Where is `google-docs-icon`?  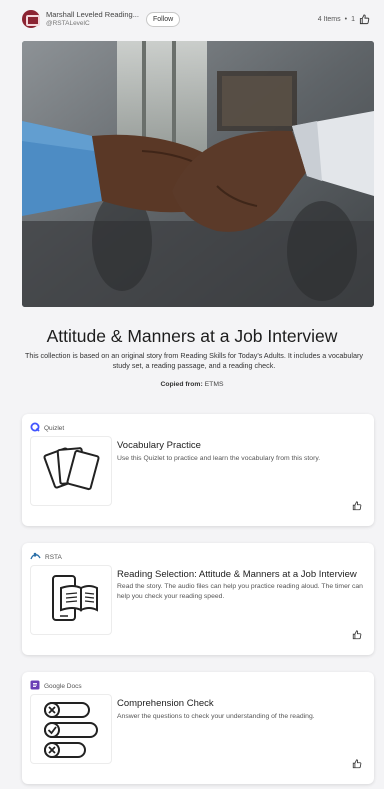 google-docs-icon is located at coordinates (35, 686).